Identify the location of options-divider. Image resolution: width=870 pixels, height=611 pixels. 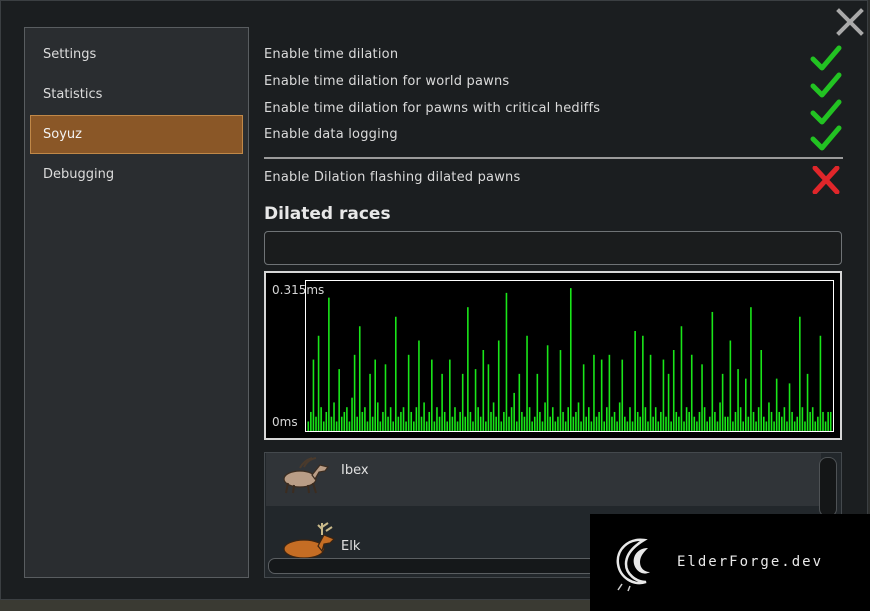
(553, 158).